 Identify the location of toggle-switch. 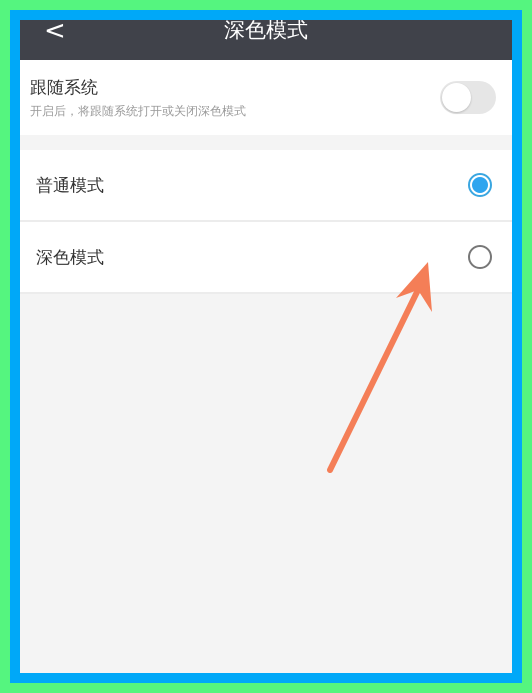
(468, 97).